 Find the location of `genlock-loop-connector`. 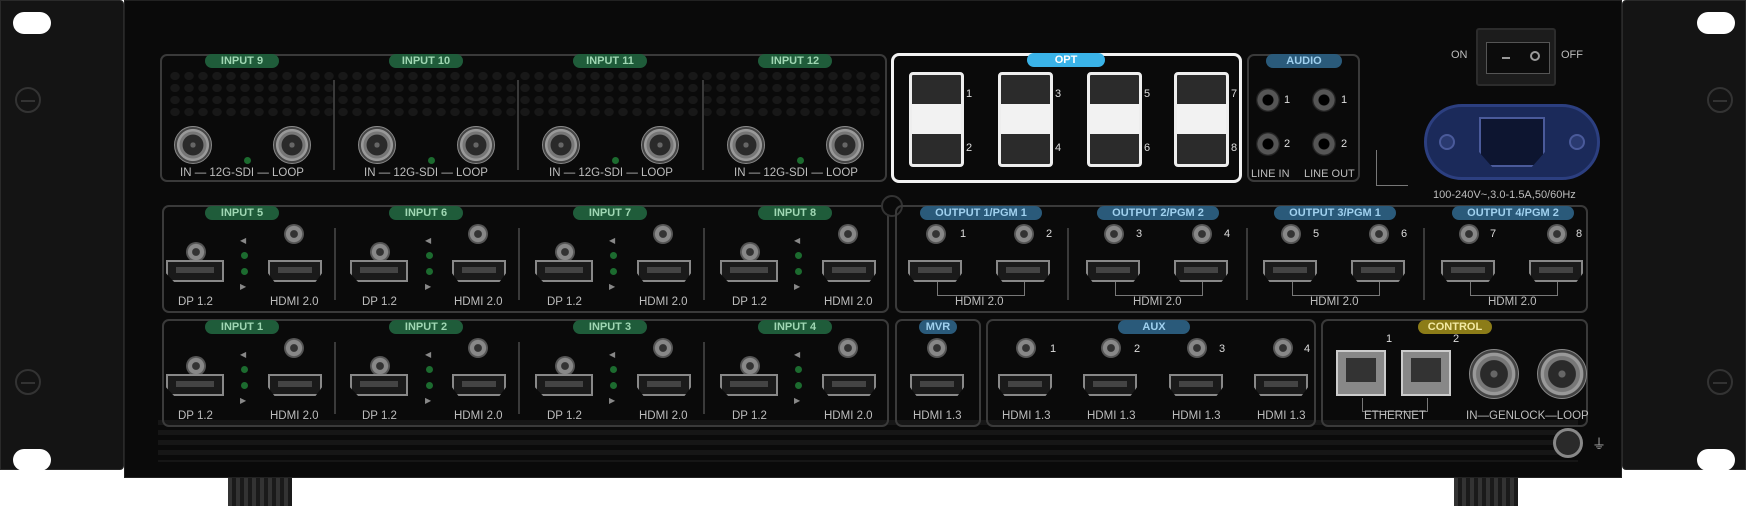

genlock-loop-connector is located at coordinates (1562, 374).